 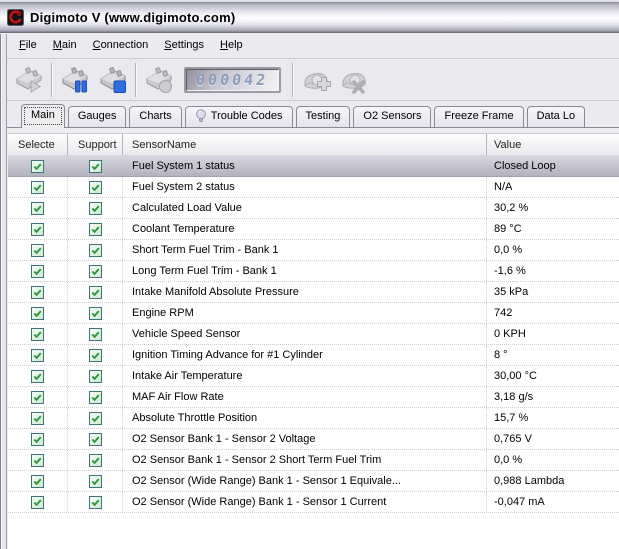 I want to click on tab-trouble-codes: Trouble Codes, so click(x=238, y=116).